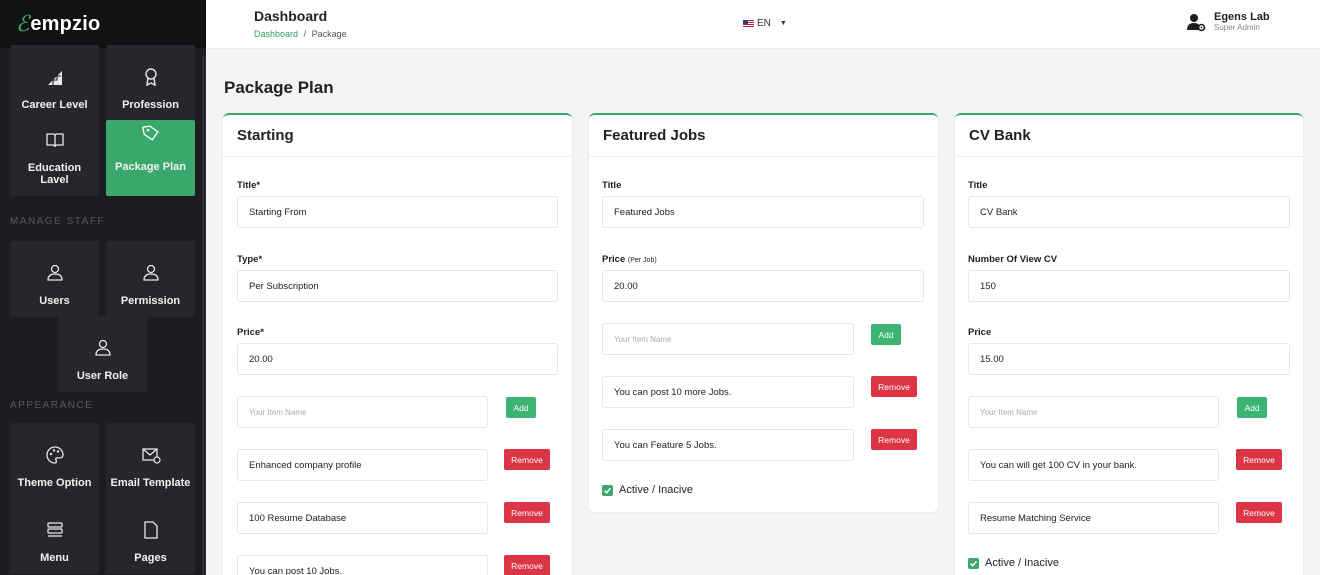 The height and width of the screenshot is (575, 1320). Describe the element at coordinates (763, 212) in the screenshot. I see `title-input: Featured Jobs` at that location.